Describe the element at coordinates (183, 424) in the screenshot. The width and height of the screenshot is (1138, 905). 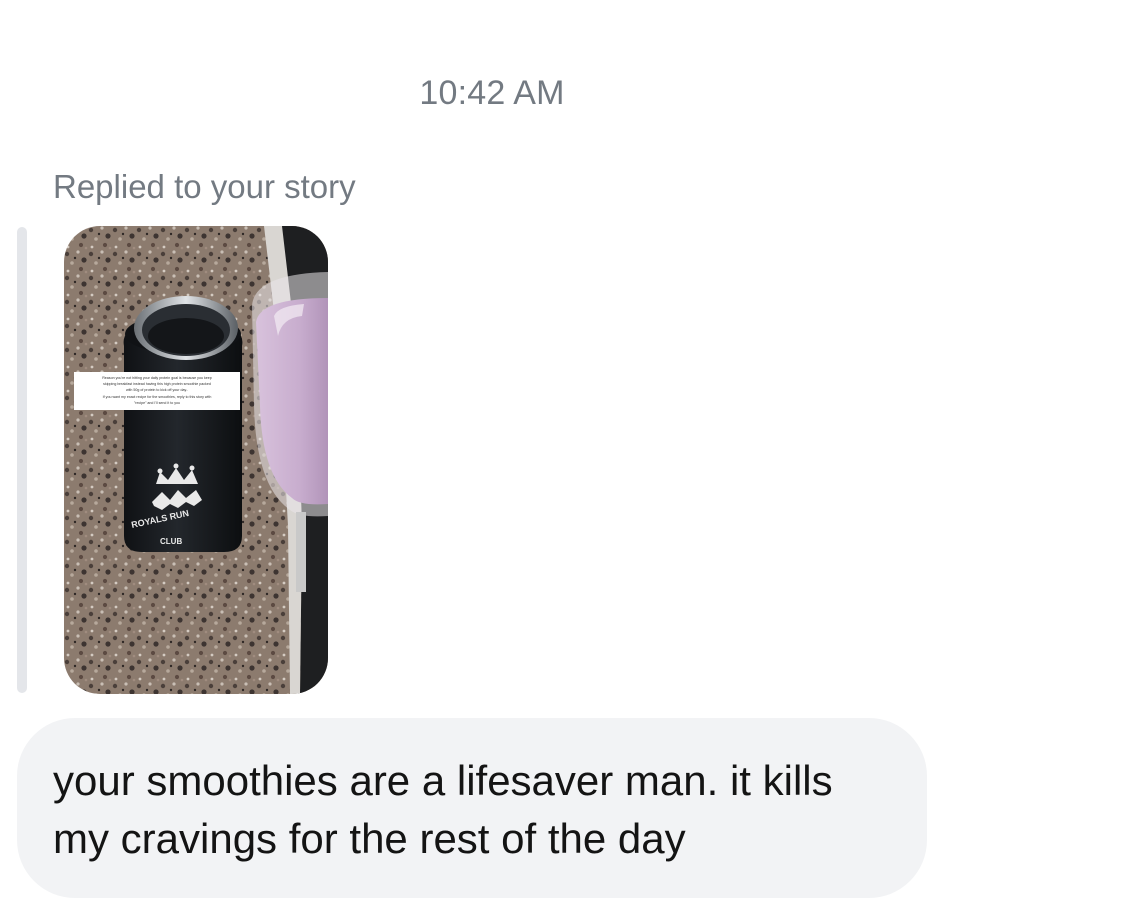
I see `shaker-bottle: ROYALS RUN CLUB` at that location.